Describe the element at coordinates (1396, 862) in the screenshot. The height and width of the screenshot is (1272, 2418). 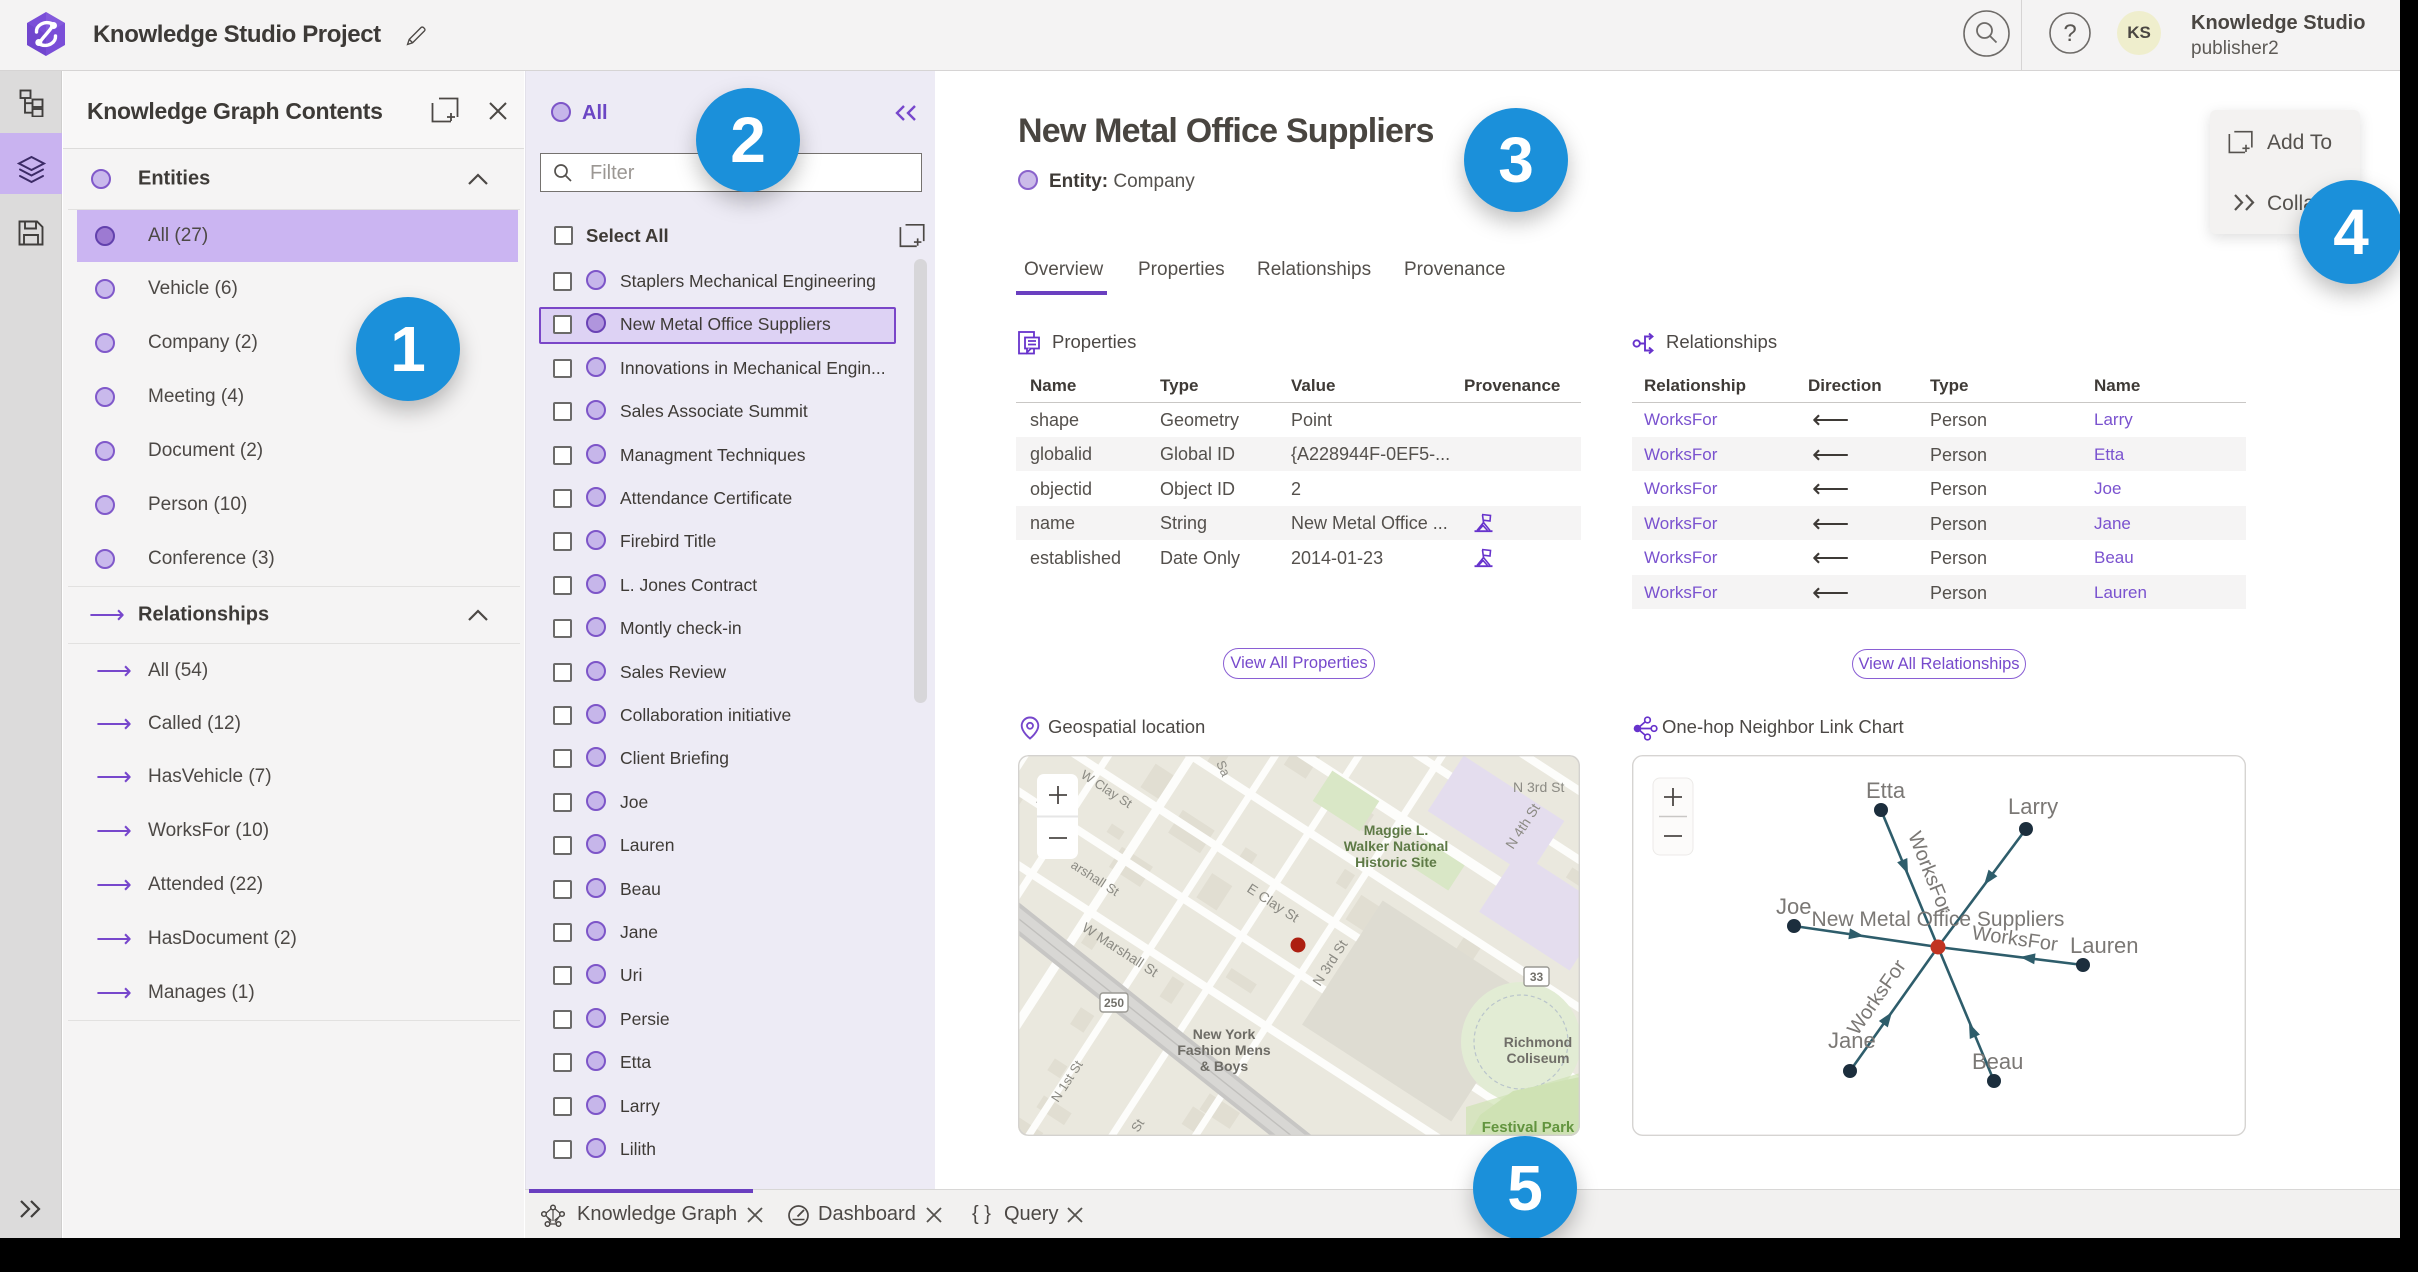
I see `svg-text: Historic Site` at that location.